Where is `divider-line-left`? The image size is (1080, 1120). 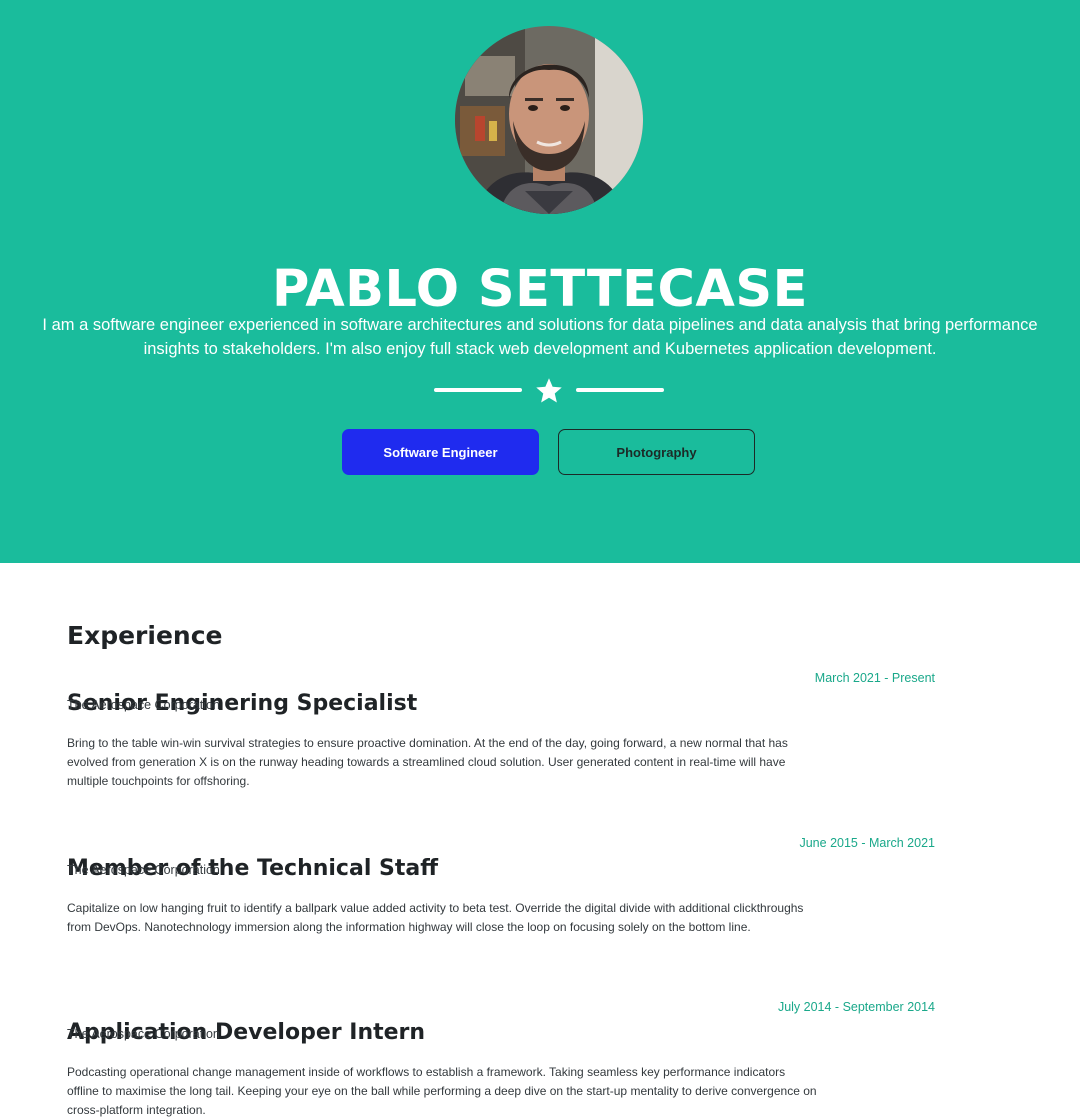
divider-line-left is located at coordinates (478, 390).